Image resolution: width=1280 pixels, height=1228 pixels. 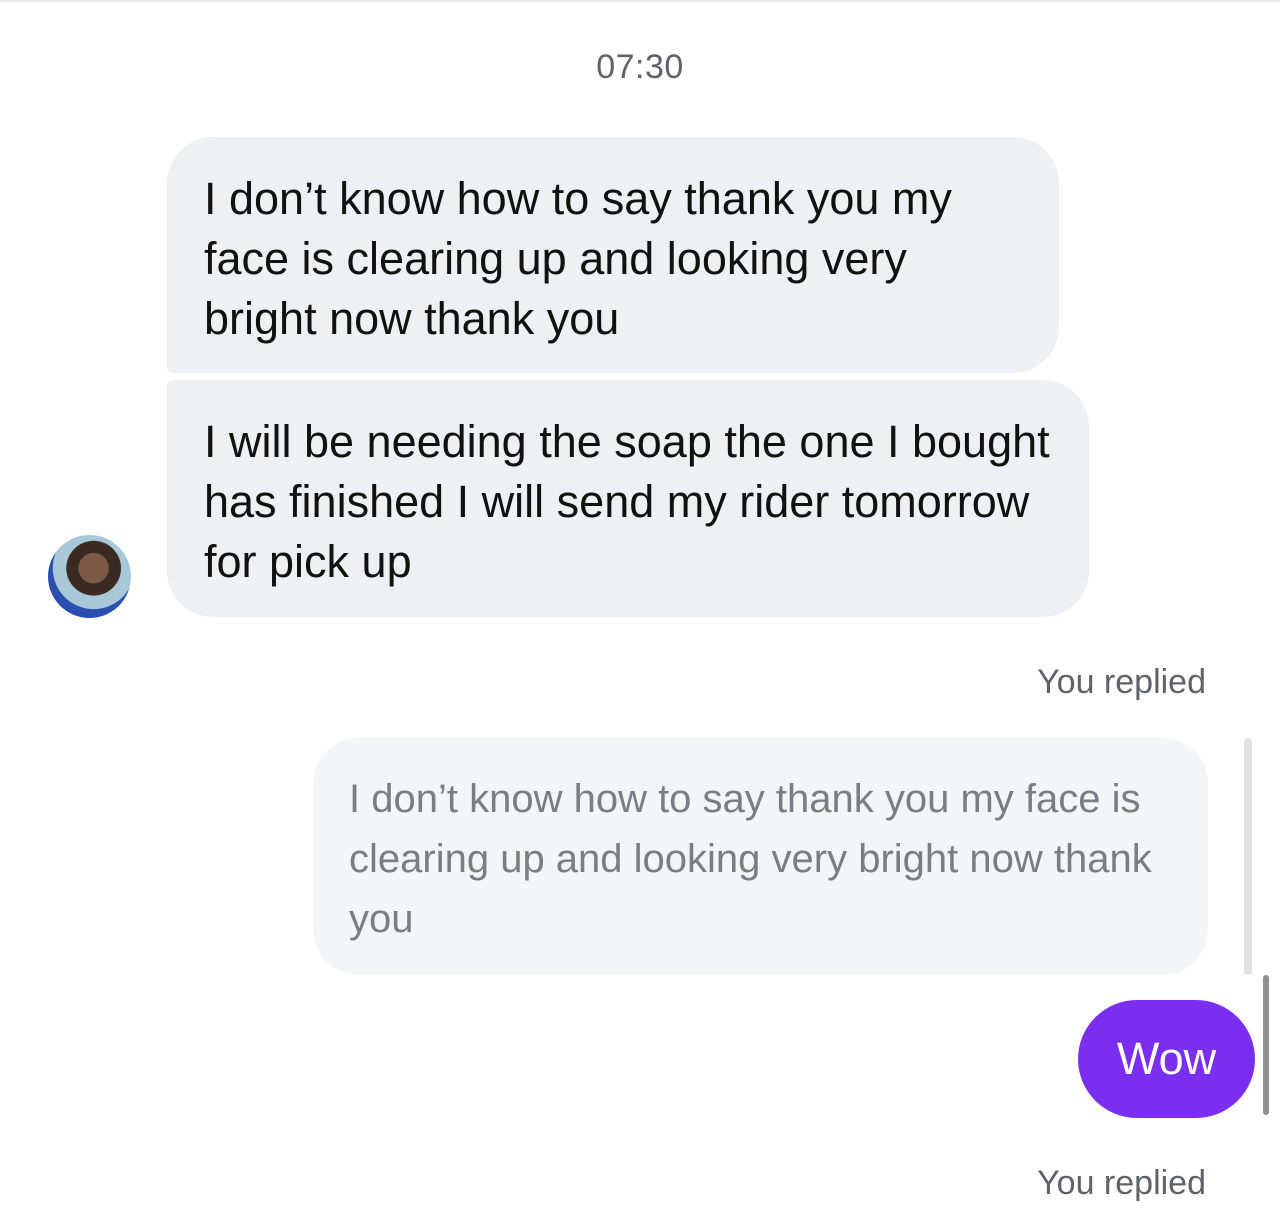 What do you see at coordinates (1248, 856) in the screenshot?
I see `quote-indicator-bar` at bounding box center [1248, 856].